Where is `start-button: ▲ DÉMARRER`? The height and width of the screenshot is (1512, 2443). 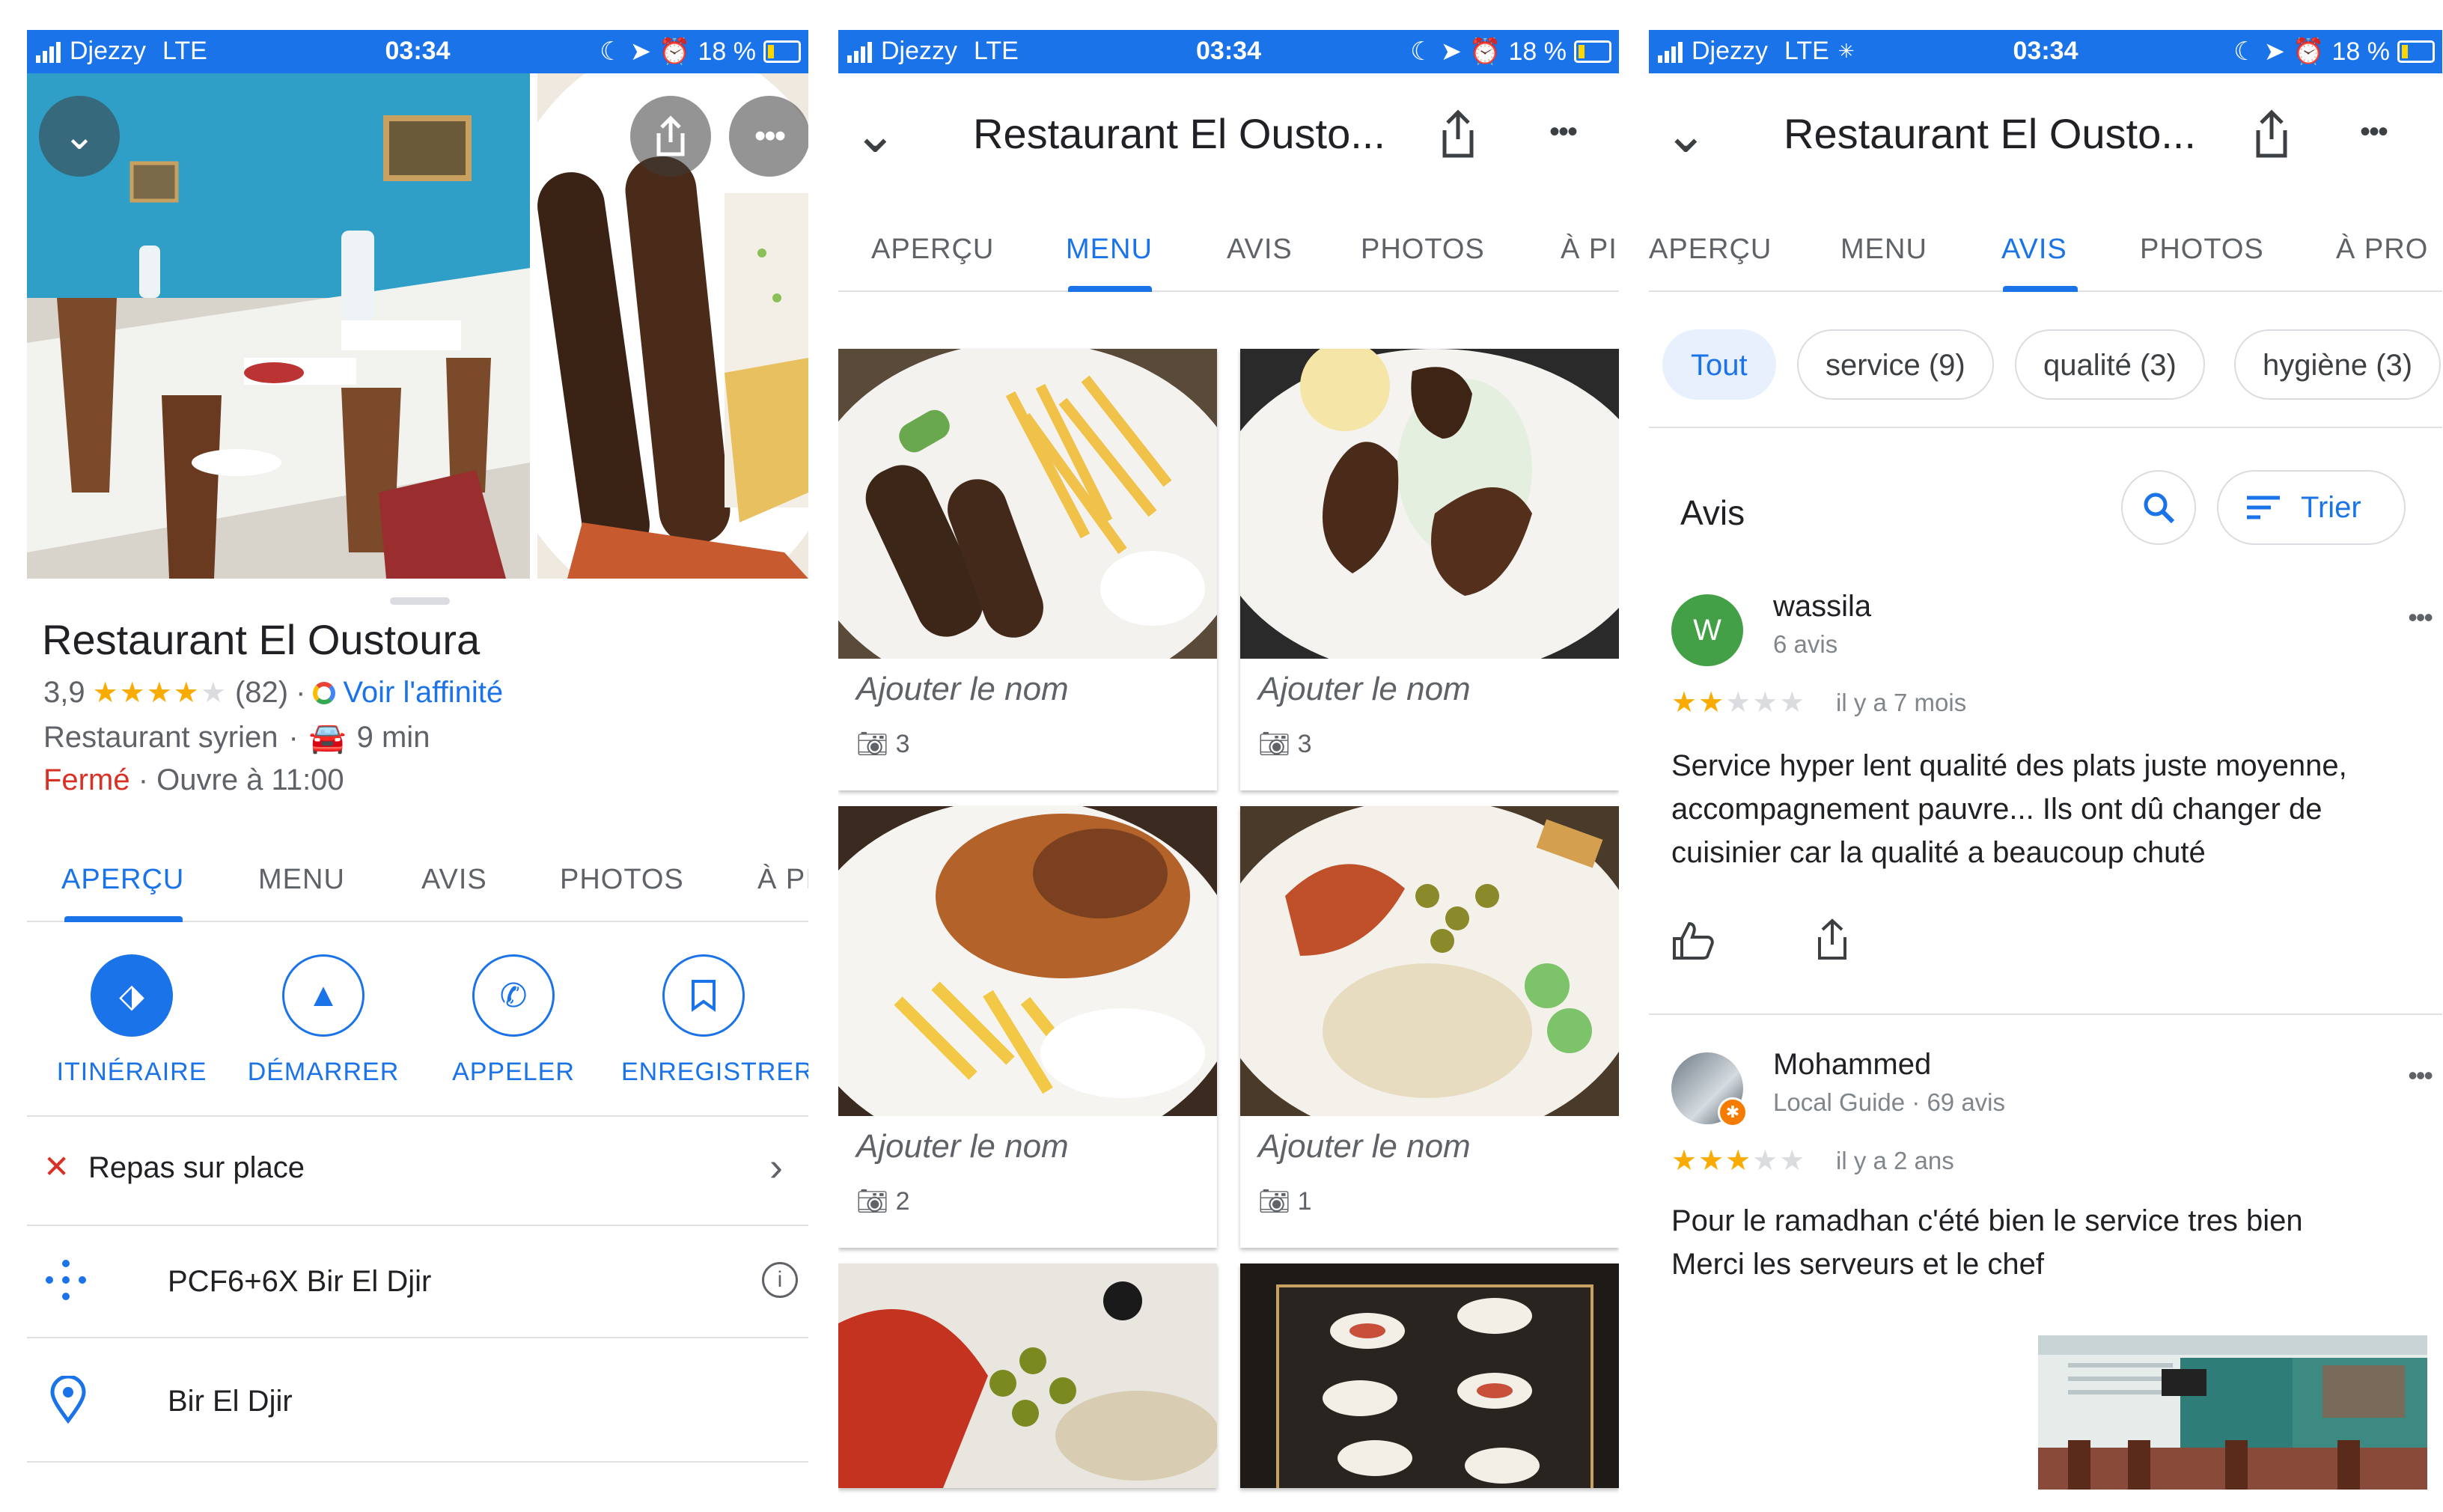
start-button: ▲ DÉMARRER is located at coordinates (323, 1021).